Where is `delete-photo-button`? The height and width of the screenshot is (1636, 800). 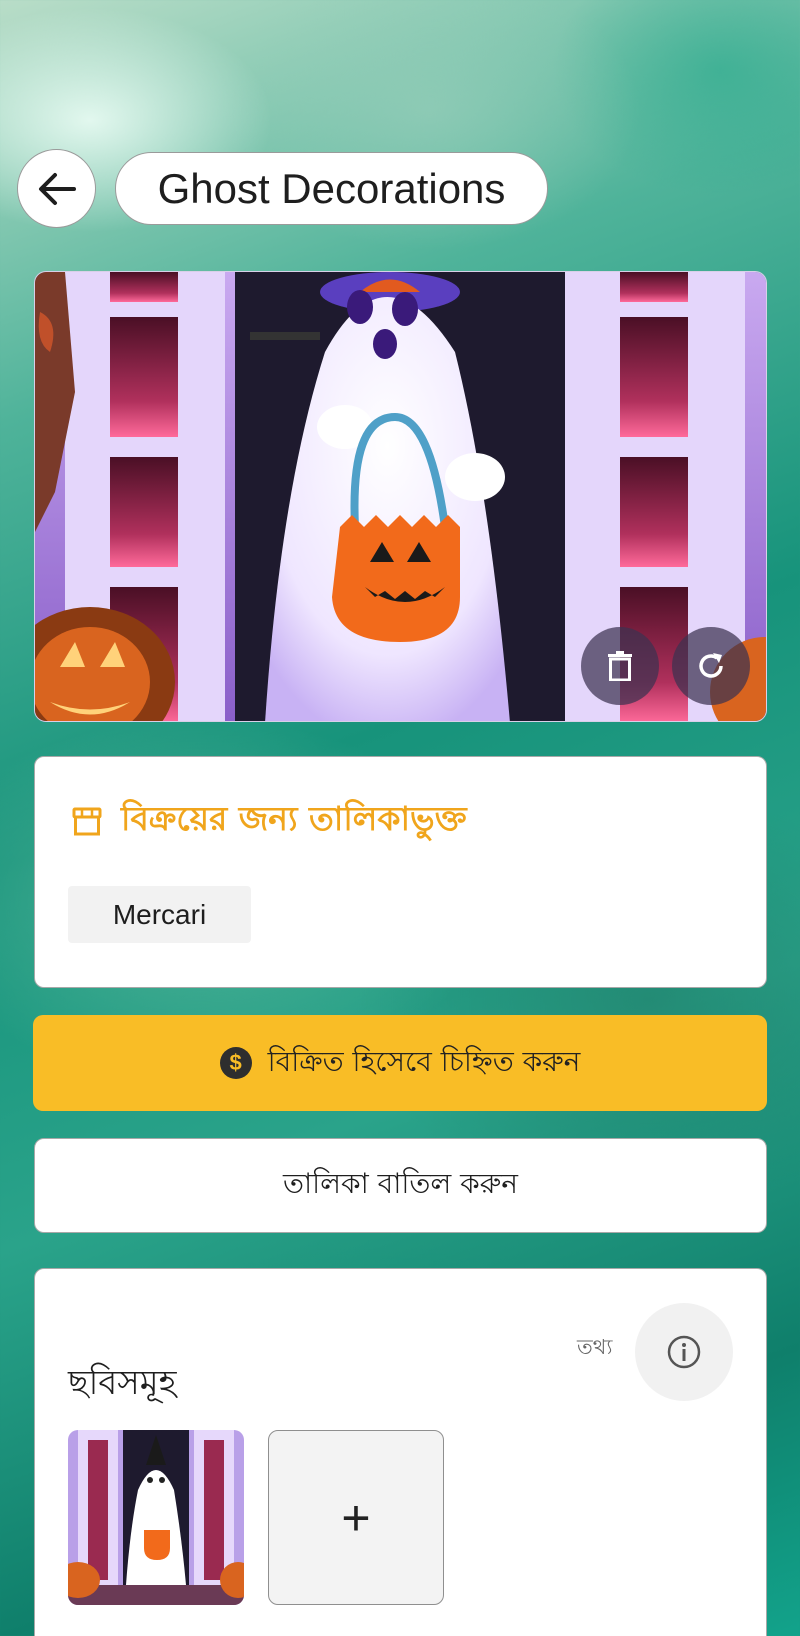 delete-photo-button is located at coordinates (620, 666).